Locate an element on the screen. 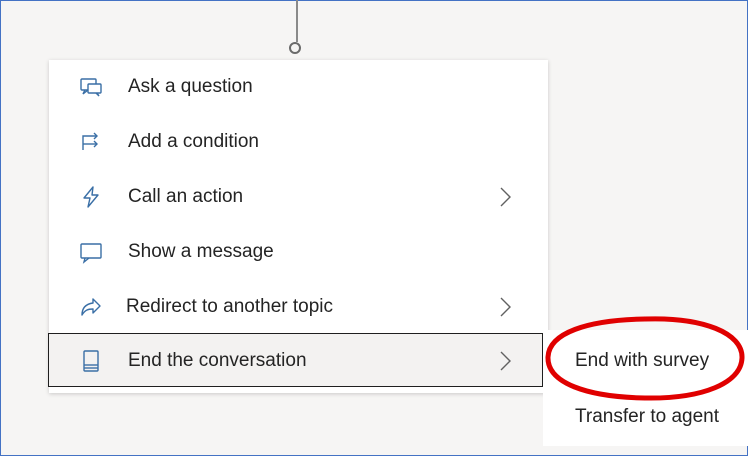  end-conversation-icon is located at coordinates (91, 361).